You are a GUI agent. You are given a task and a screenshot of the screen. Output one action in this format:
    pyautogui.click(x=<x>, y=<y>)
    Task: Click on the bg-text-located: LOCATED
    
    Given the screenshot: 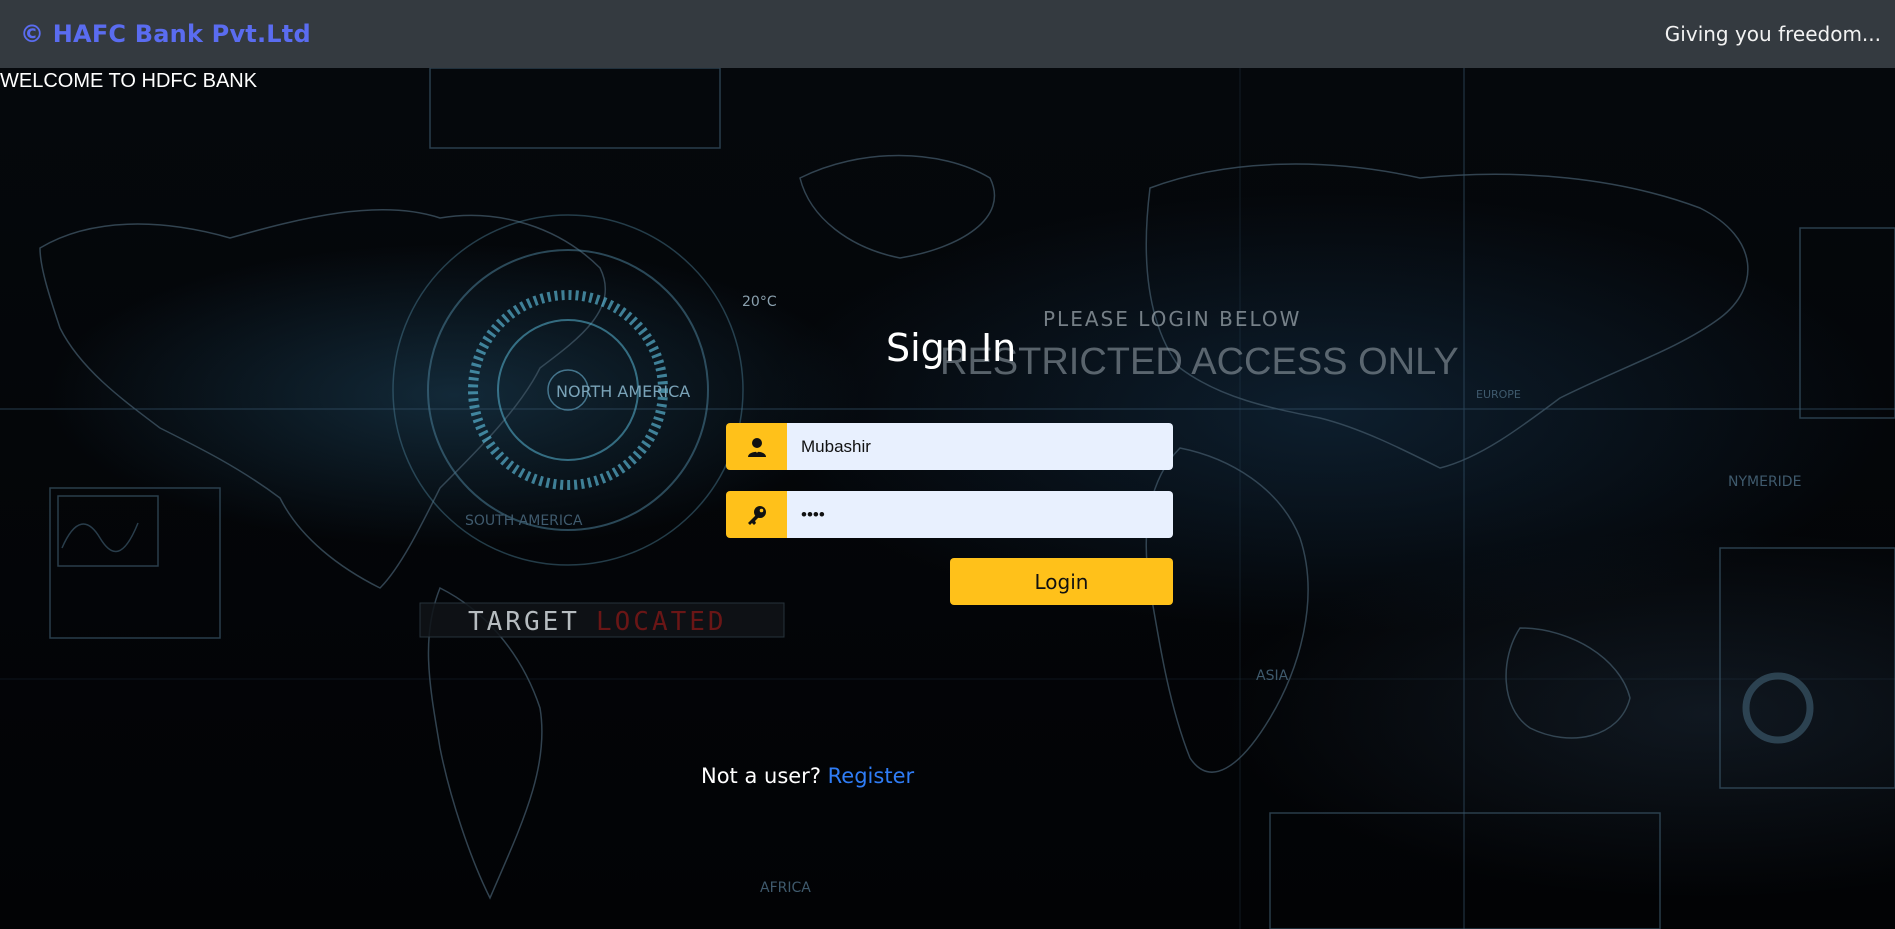 What is the action you would take?
    pyautogui.click(x=661, y=622)
    